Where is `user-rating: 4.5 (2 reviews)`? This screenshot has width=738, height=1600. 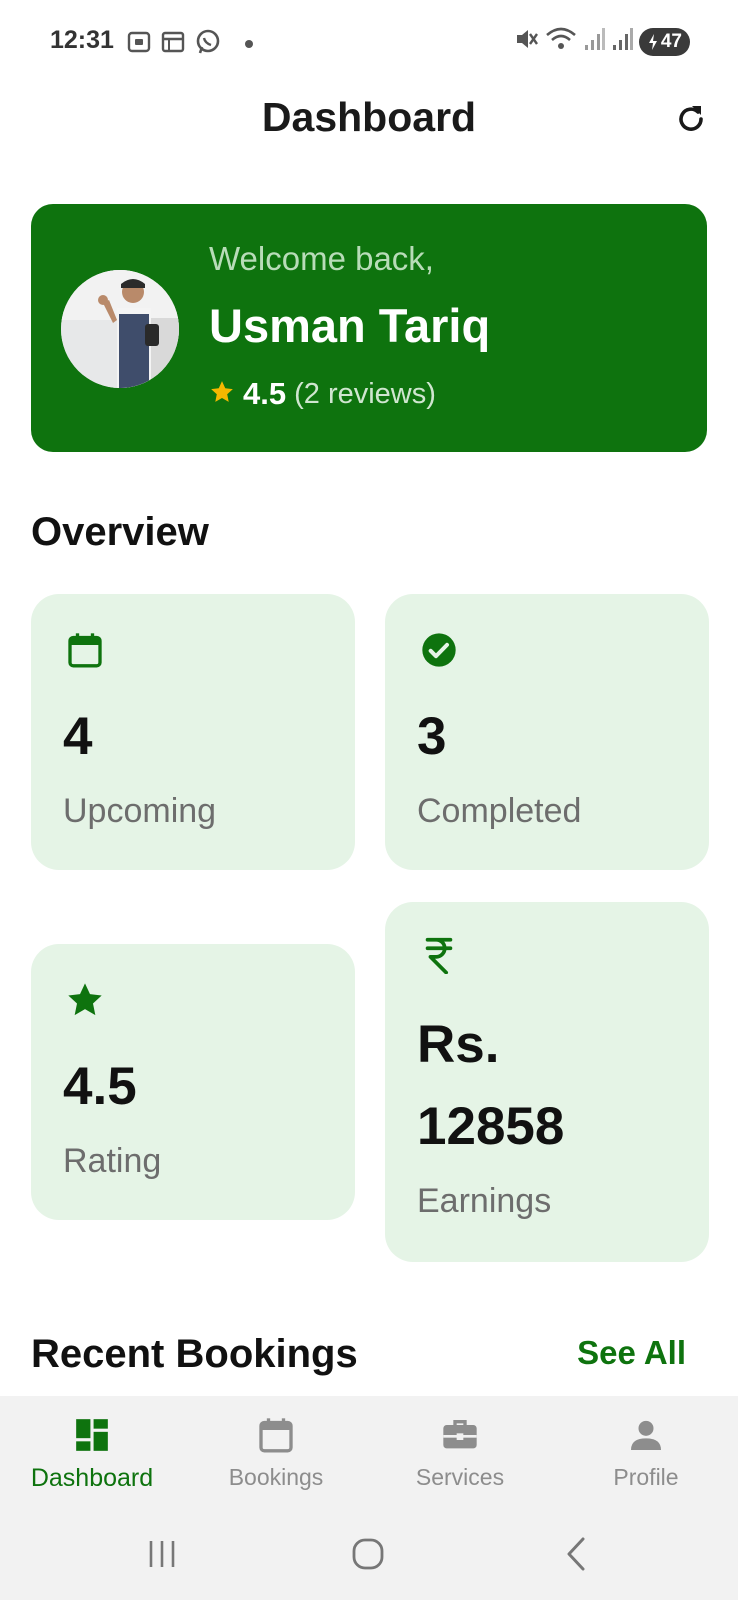 user-rating: 4.5 (2 reviews) is located at coordinates (322, 394).